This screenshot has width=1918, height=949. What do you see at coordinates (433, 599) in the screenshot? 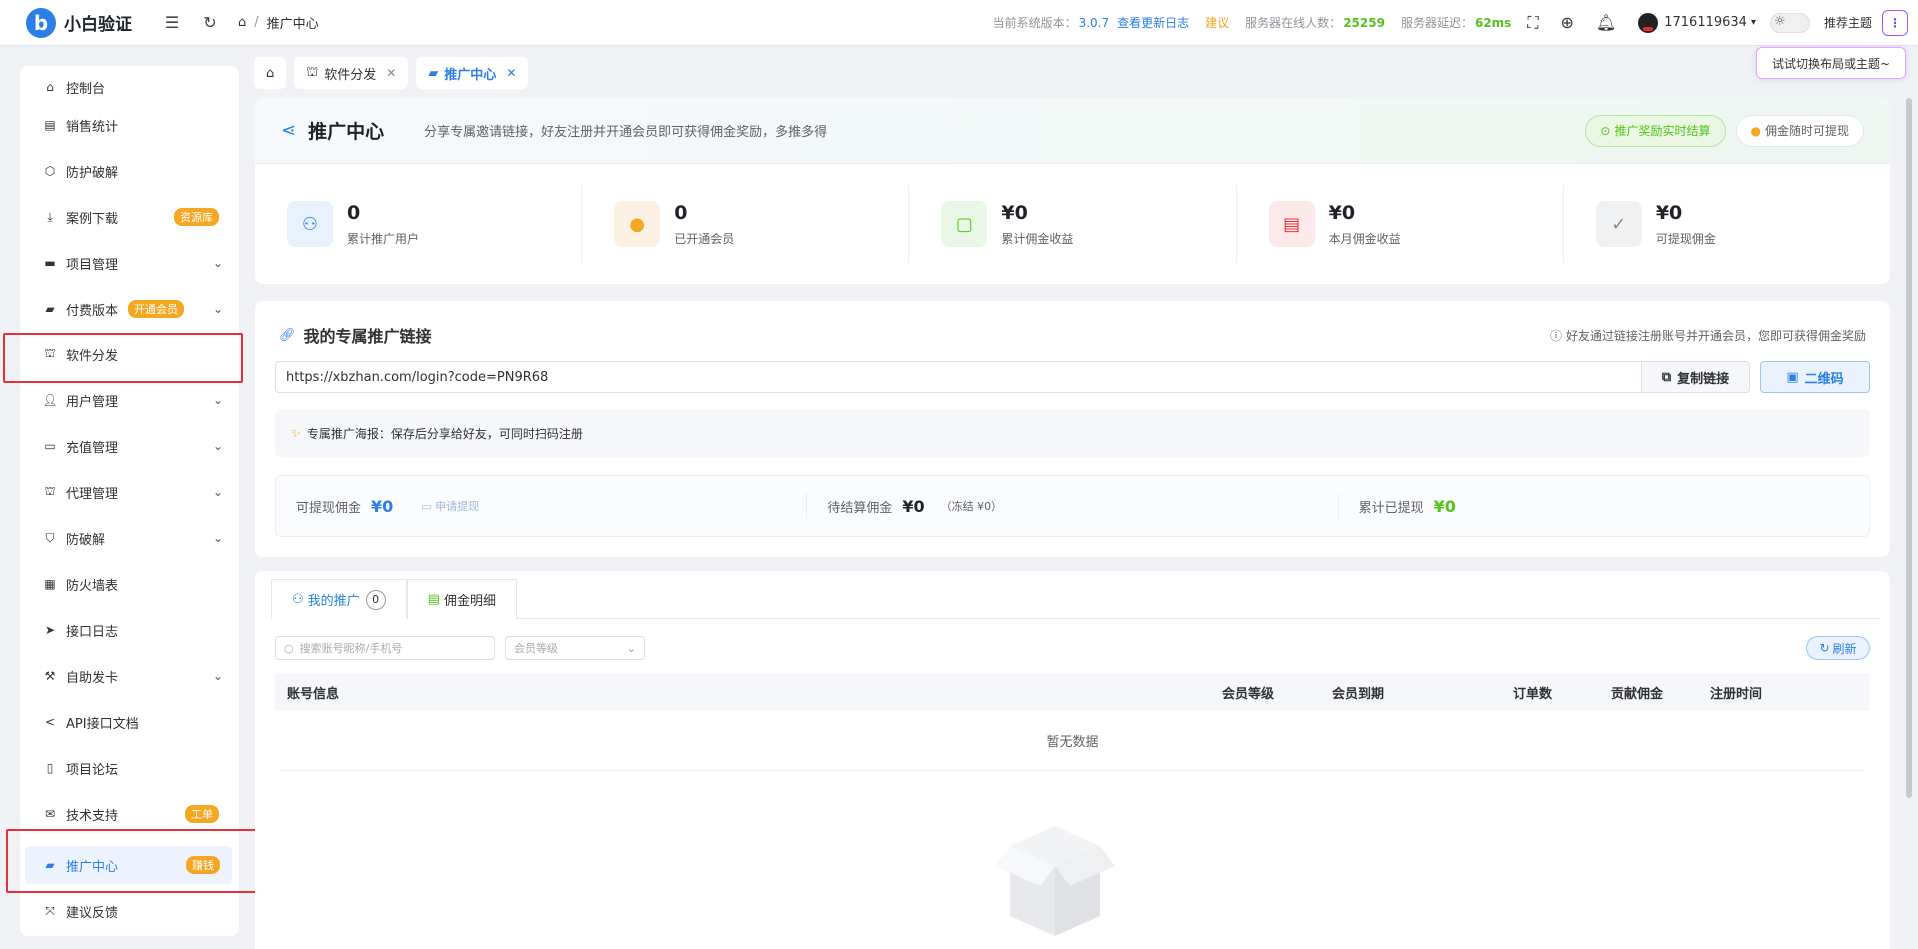
I see `document-icon: ▤` at bounding box center [433, 599].